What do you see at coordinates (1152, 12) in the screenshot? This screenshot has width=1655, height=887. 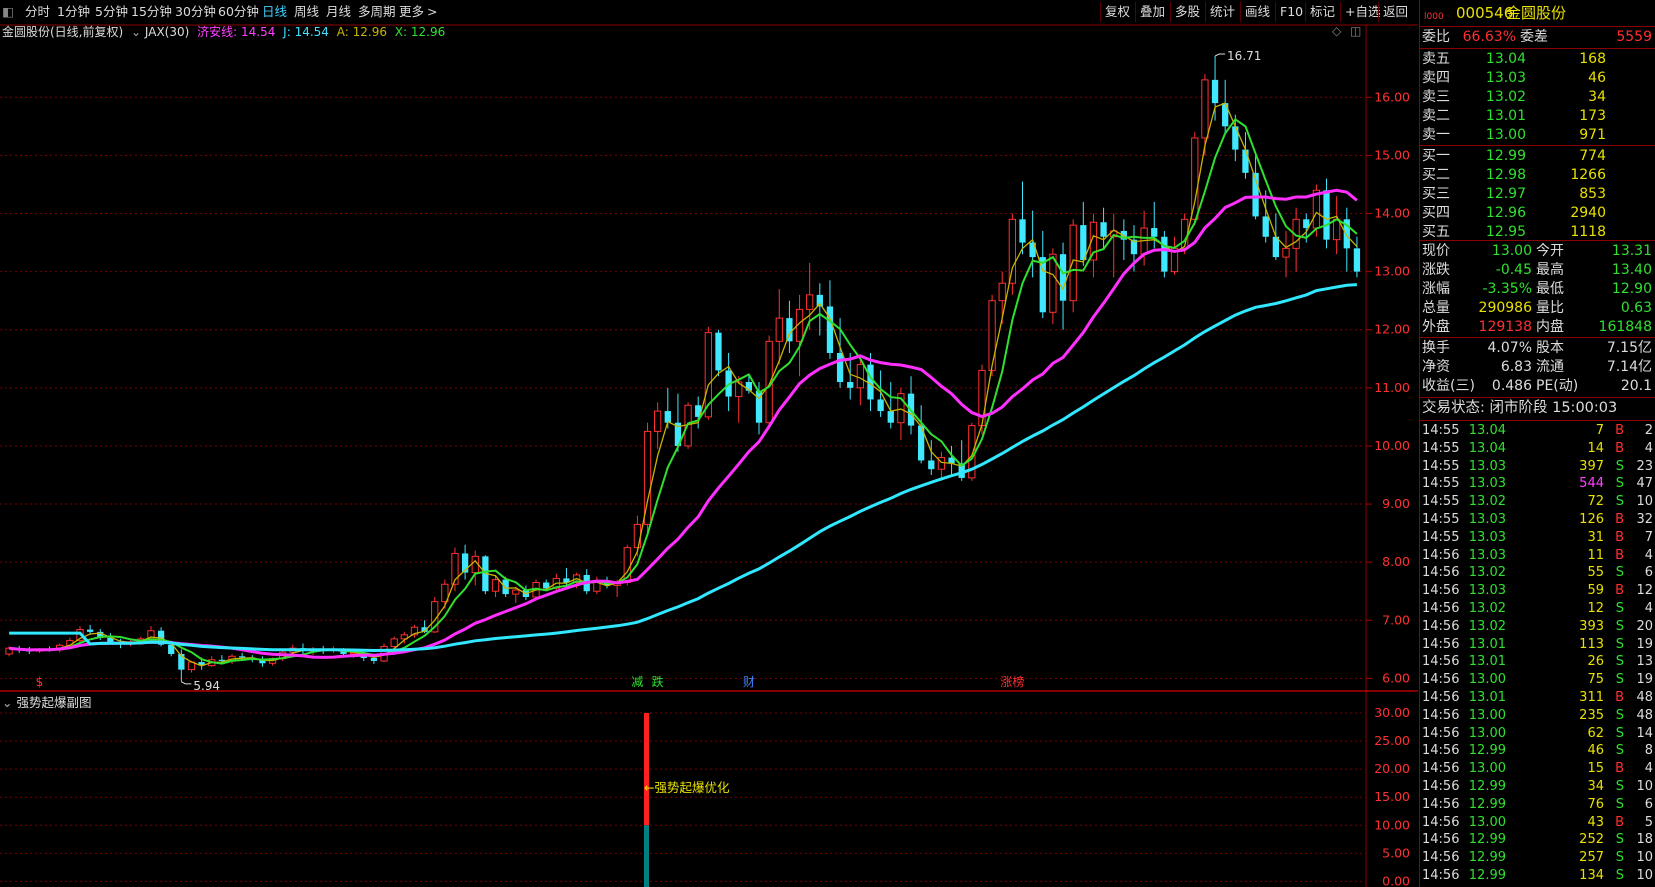 I see `btn-diejia: 叠加` at bounding box center [1152, 12].